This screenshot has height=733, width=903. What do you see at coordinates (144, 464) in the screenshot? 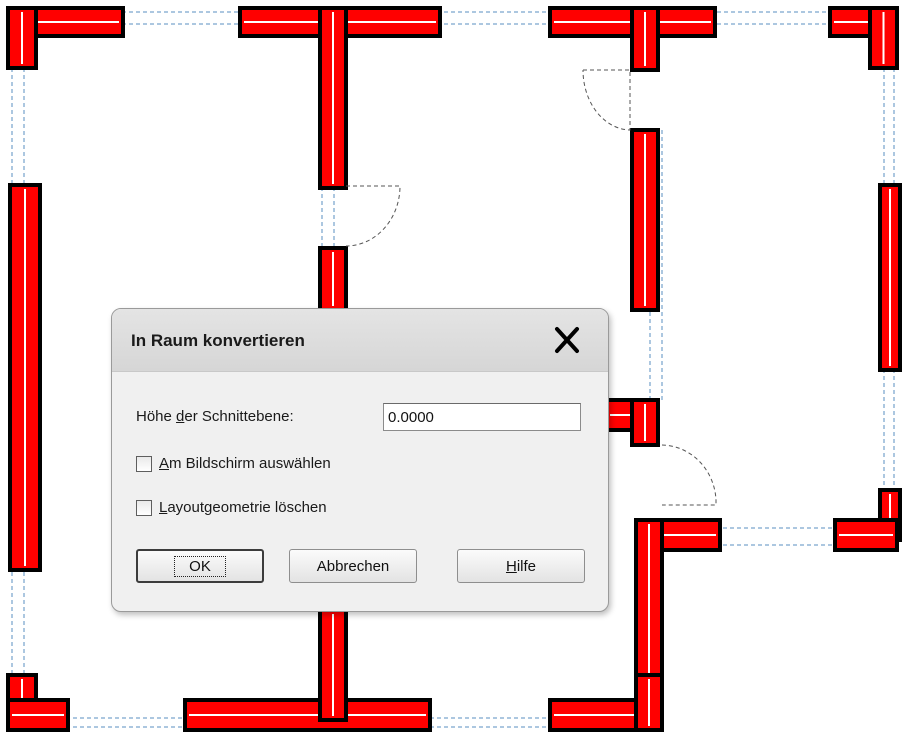
I see `select-on-screen-checkbox` at bounding box center [144, 464].